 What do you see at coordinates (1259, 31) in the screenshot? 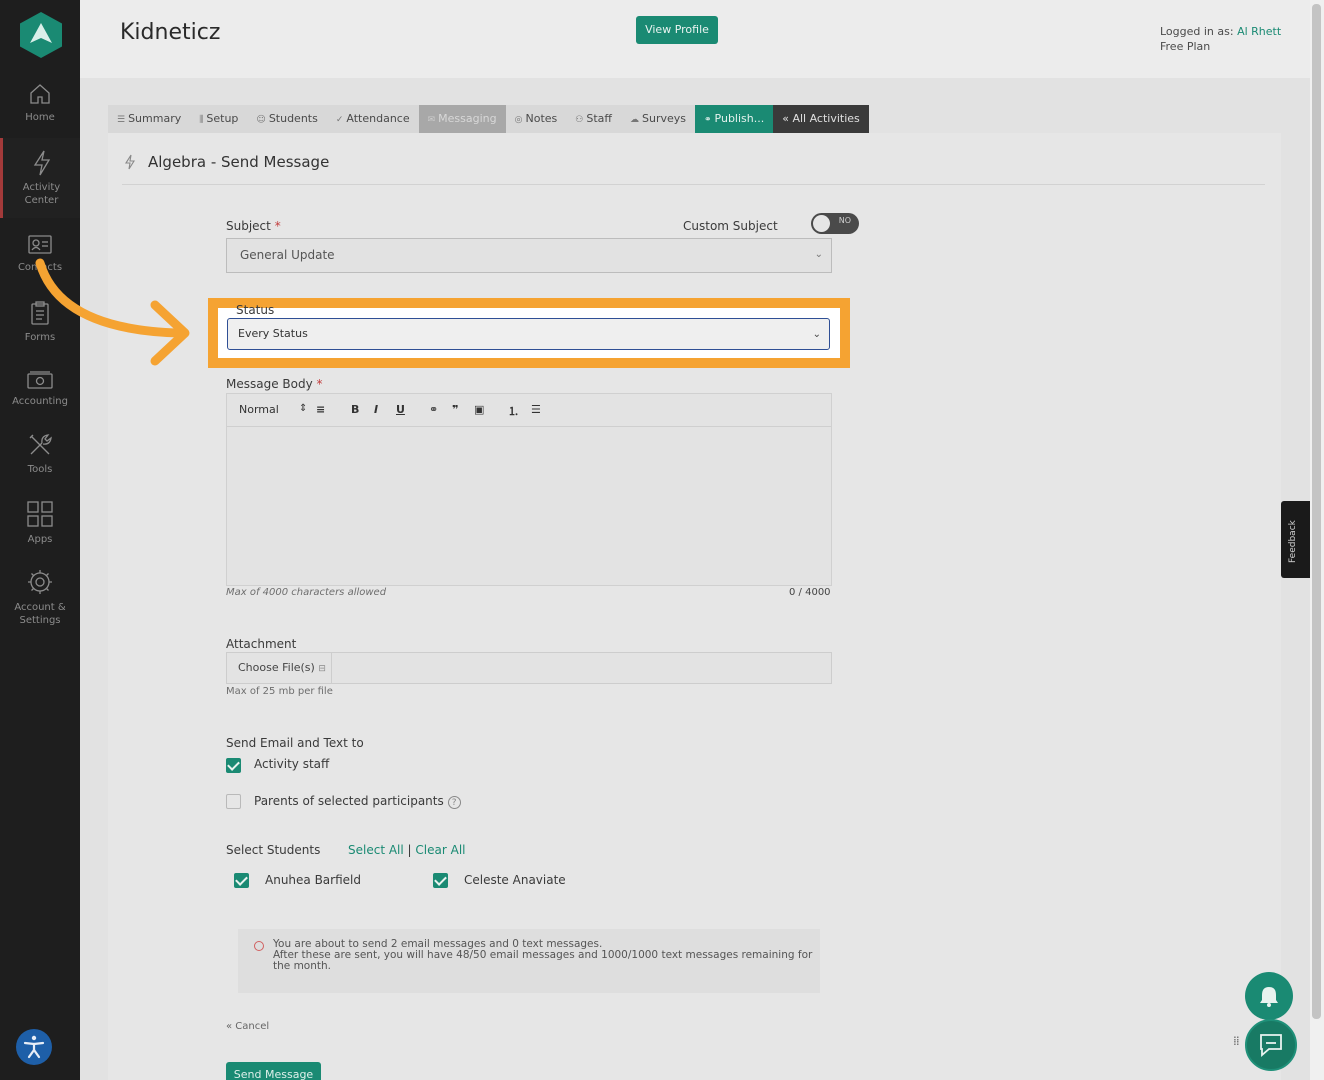
I see `user-link: Al Rhett` at bounding box center [1259, 31].